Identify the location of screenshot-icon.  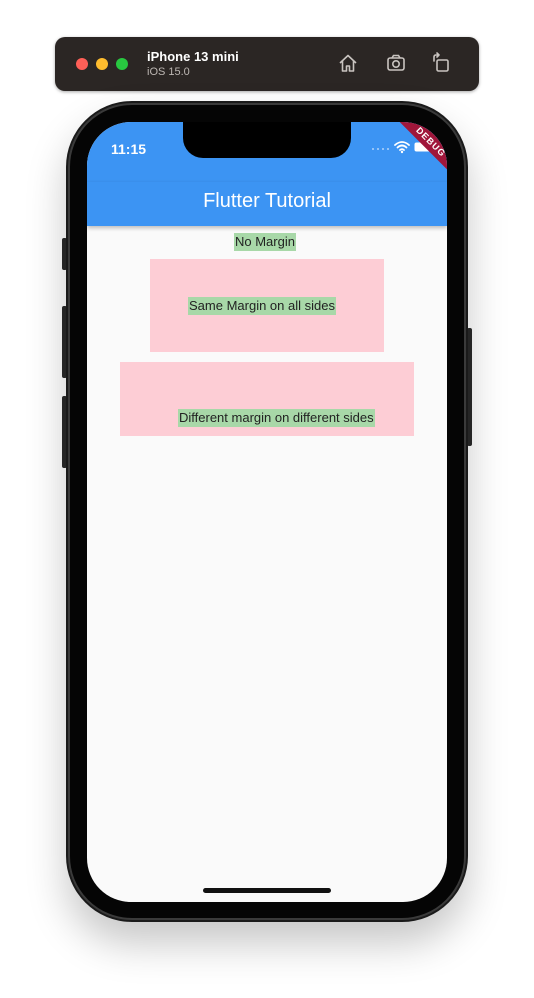
(396, 63).